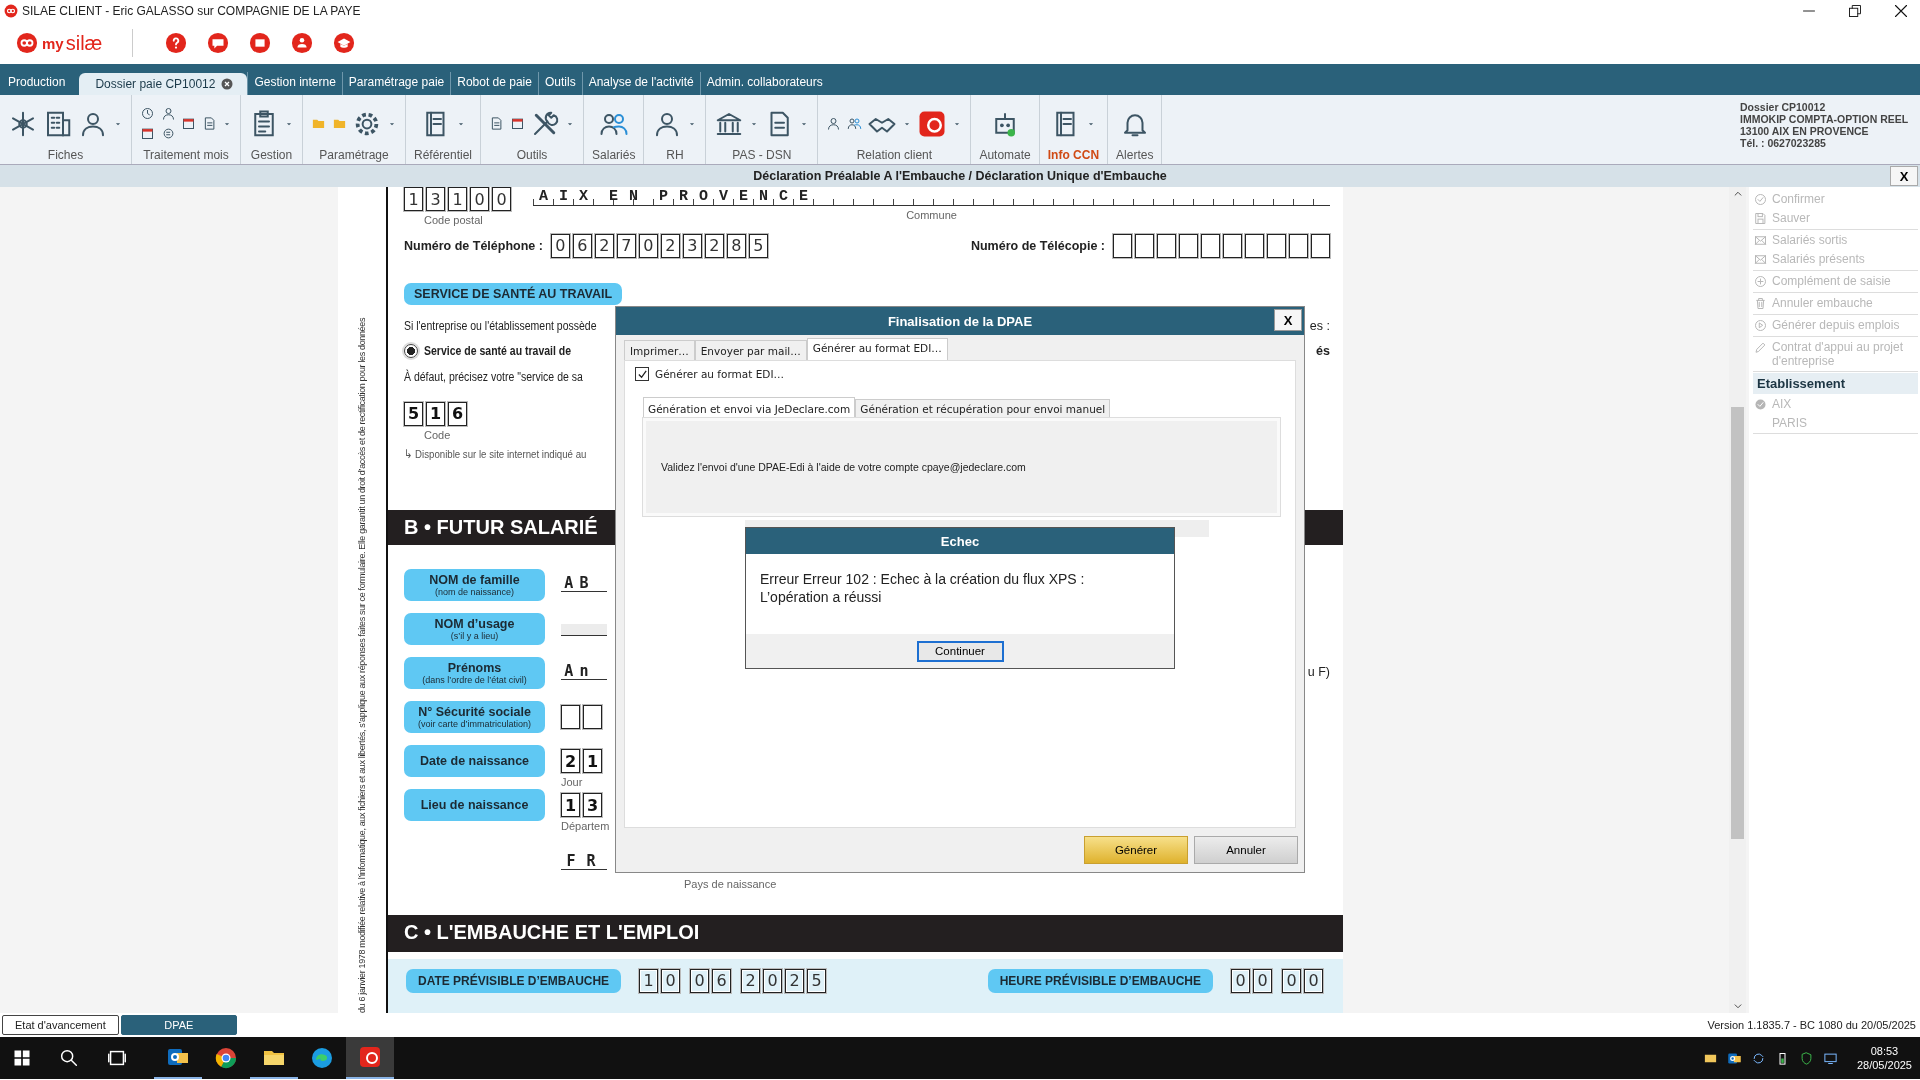 The width and height of the screenshot is (1920, 1080). Describe the element at coordinates (344, 43) in the screenshot. I see `graduation-icon` at that location.